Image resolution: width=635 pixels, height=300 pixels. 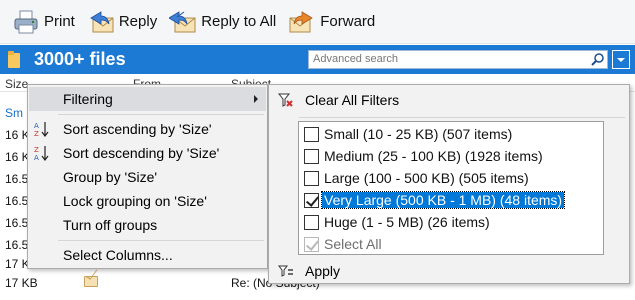 What do you see at coordinates (182, 22) in the screenshot?
I see `reply-all-icon` at bounding box center [182, 22].